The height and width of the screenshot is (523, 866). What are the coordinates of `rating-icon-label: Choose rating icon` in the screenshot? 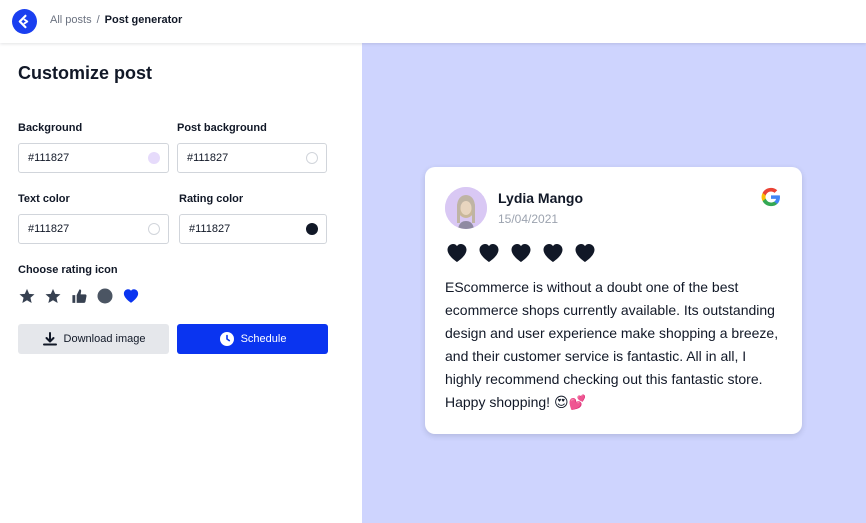 It's located at (68, 270).